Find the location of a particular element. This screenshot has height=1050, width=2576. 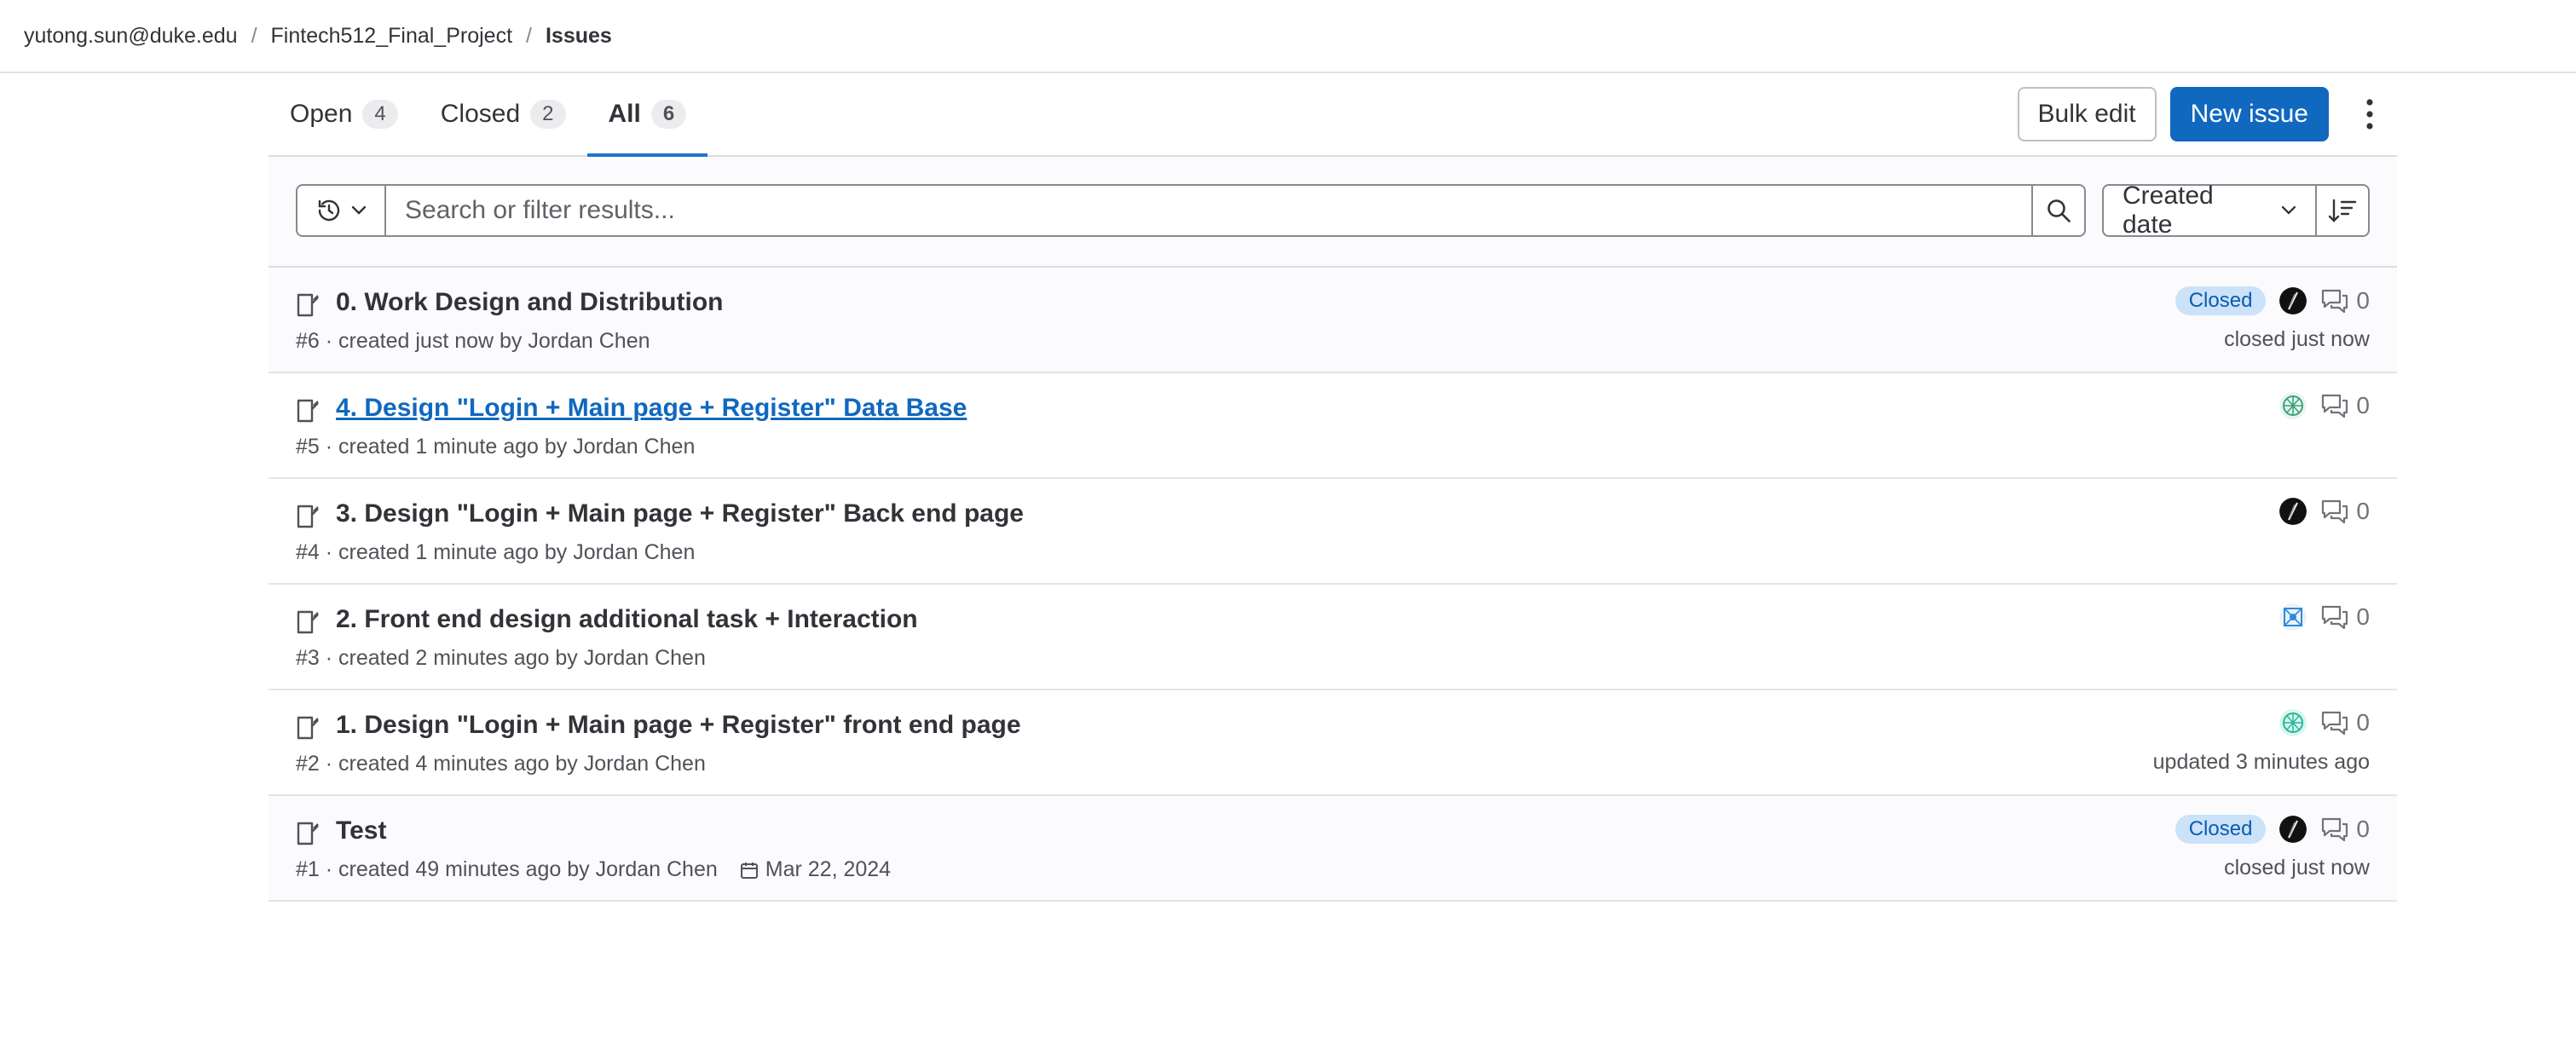

tab-all: All 6 is located at coordinates (647, 115).